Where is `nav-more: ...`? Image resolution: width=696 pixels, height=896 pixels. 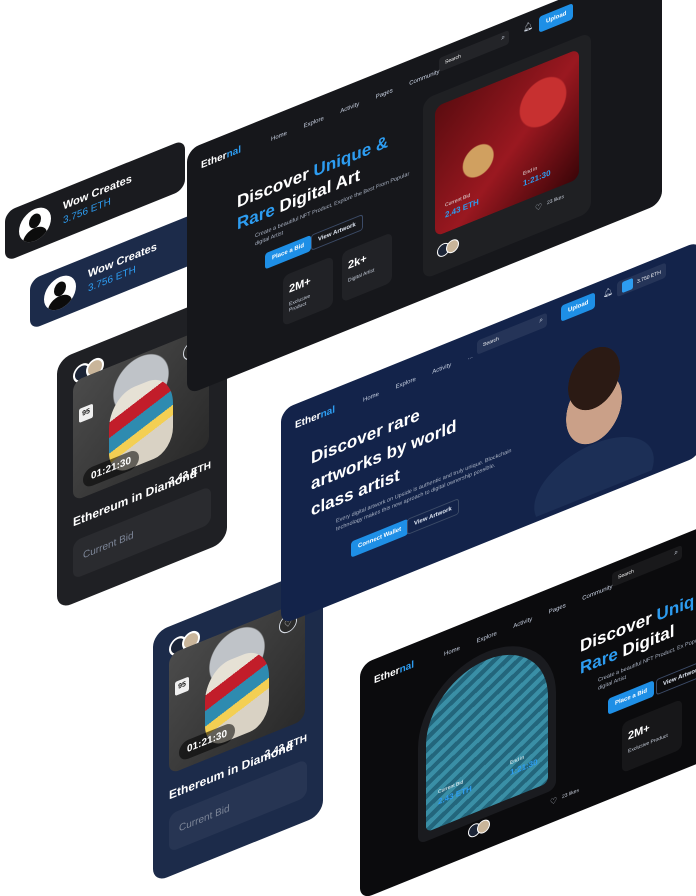
nav-more: ... is located at coordinates (470, 358).